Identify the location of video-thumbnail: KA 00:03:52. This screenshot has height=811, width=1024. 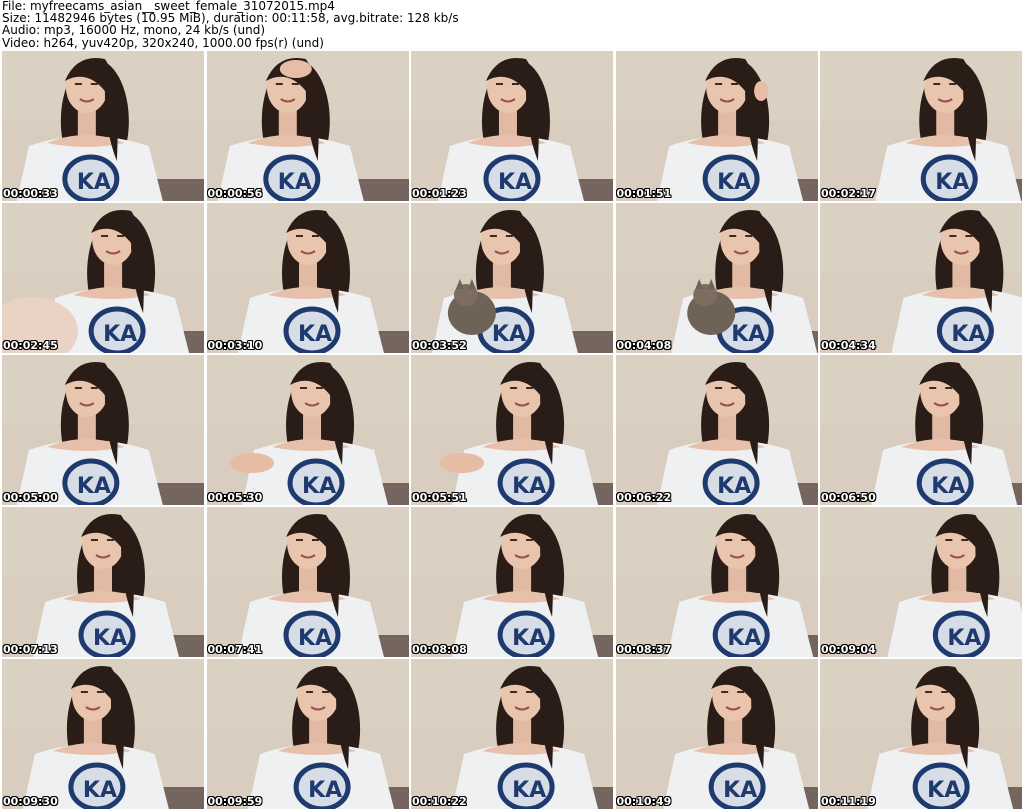
(512, 278).